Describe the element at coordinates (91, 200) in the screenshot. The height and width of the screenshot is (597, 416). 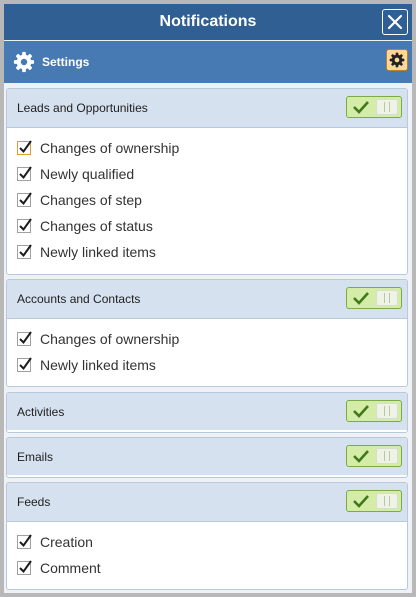
I see `checkbox-label: Changes of step` at that location.